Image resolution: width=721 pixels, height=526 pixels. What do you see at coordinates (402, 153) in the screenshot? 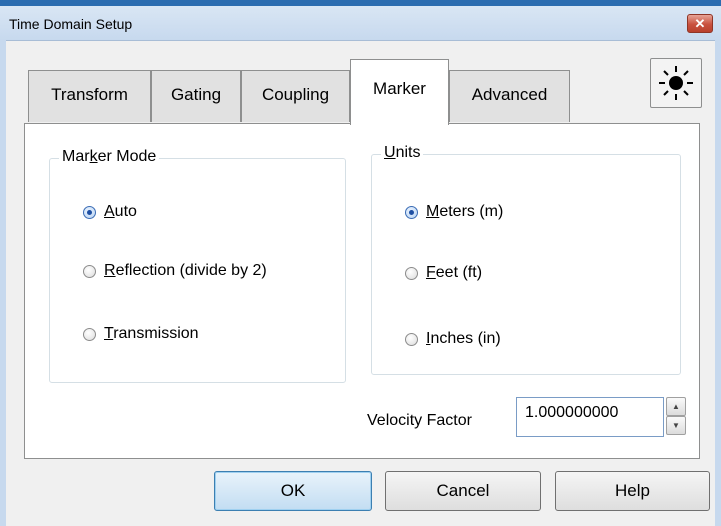
I see `units-label: Units` at bounding box center [402, 153].